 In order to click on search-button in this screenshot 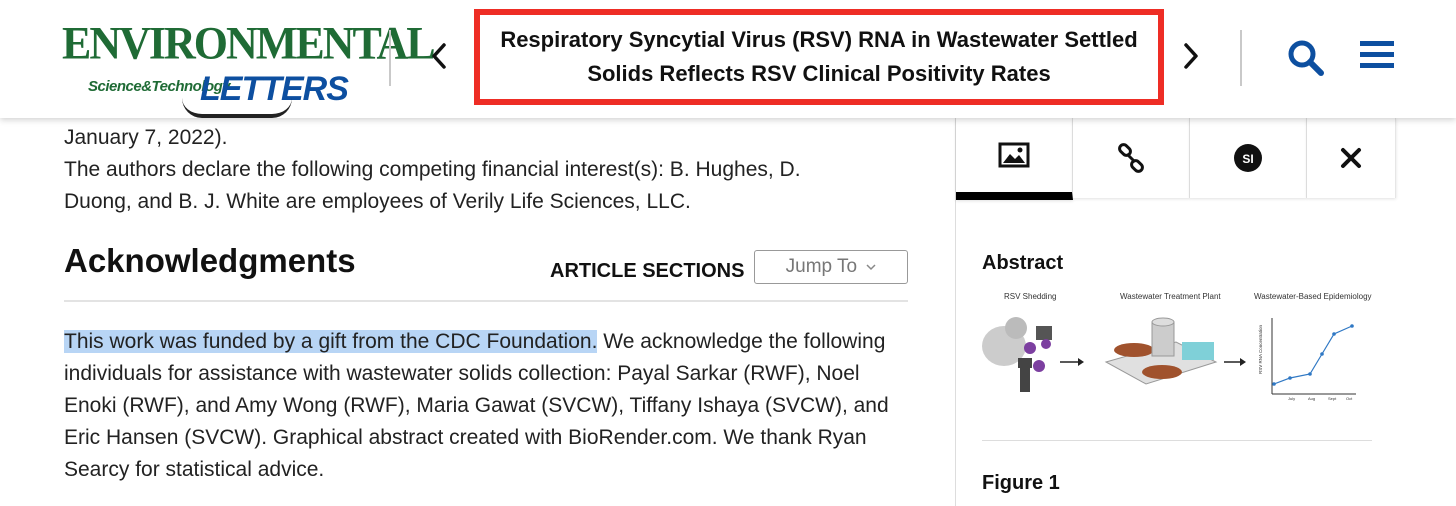, I will do `click(1306, 60)`.